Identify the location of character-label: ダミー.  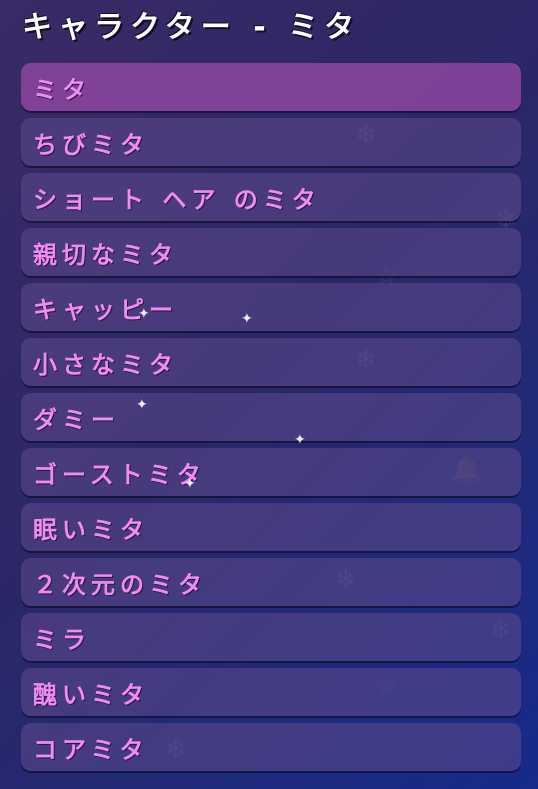
(76, 419).